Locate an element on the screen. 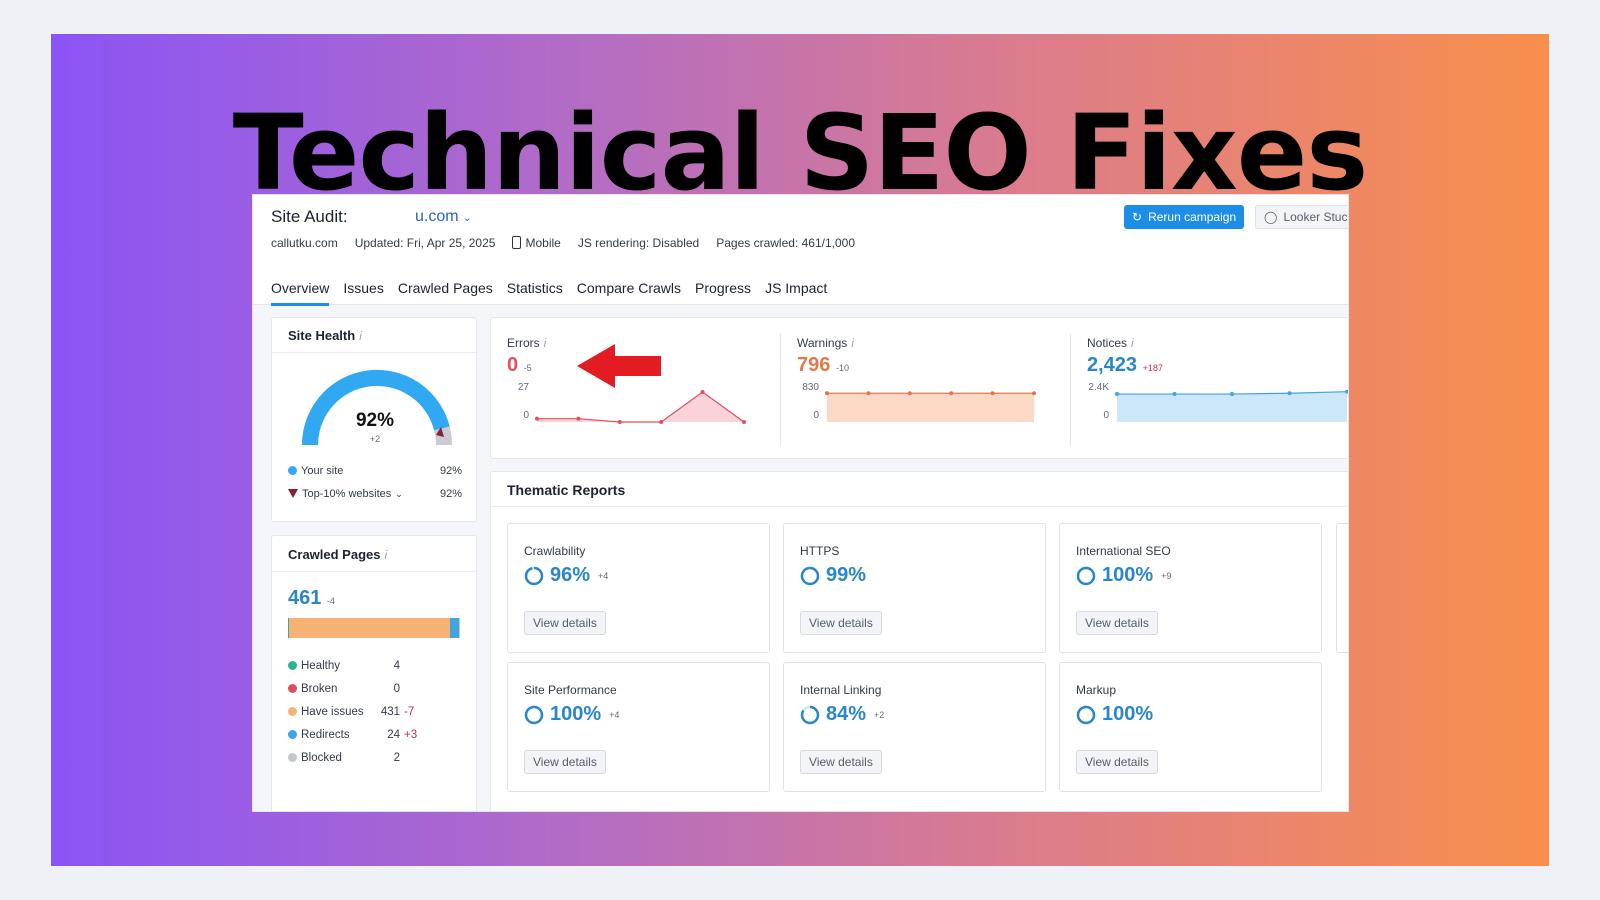 This screenshot has width=1600, height=900. report-card-international-seo: International SEO 100% +9 View details is located at coordinates (1190, 588).